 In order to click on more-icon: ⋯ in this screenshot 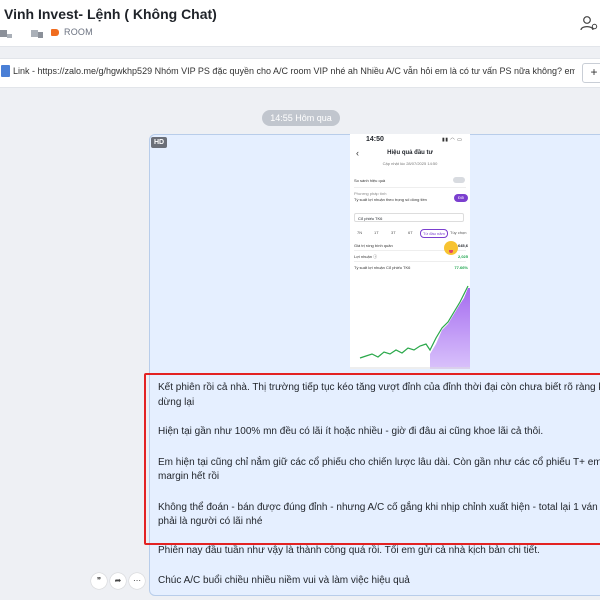, I will do `click(137, 581)`.